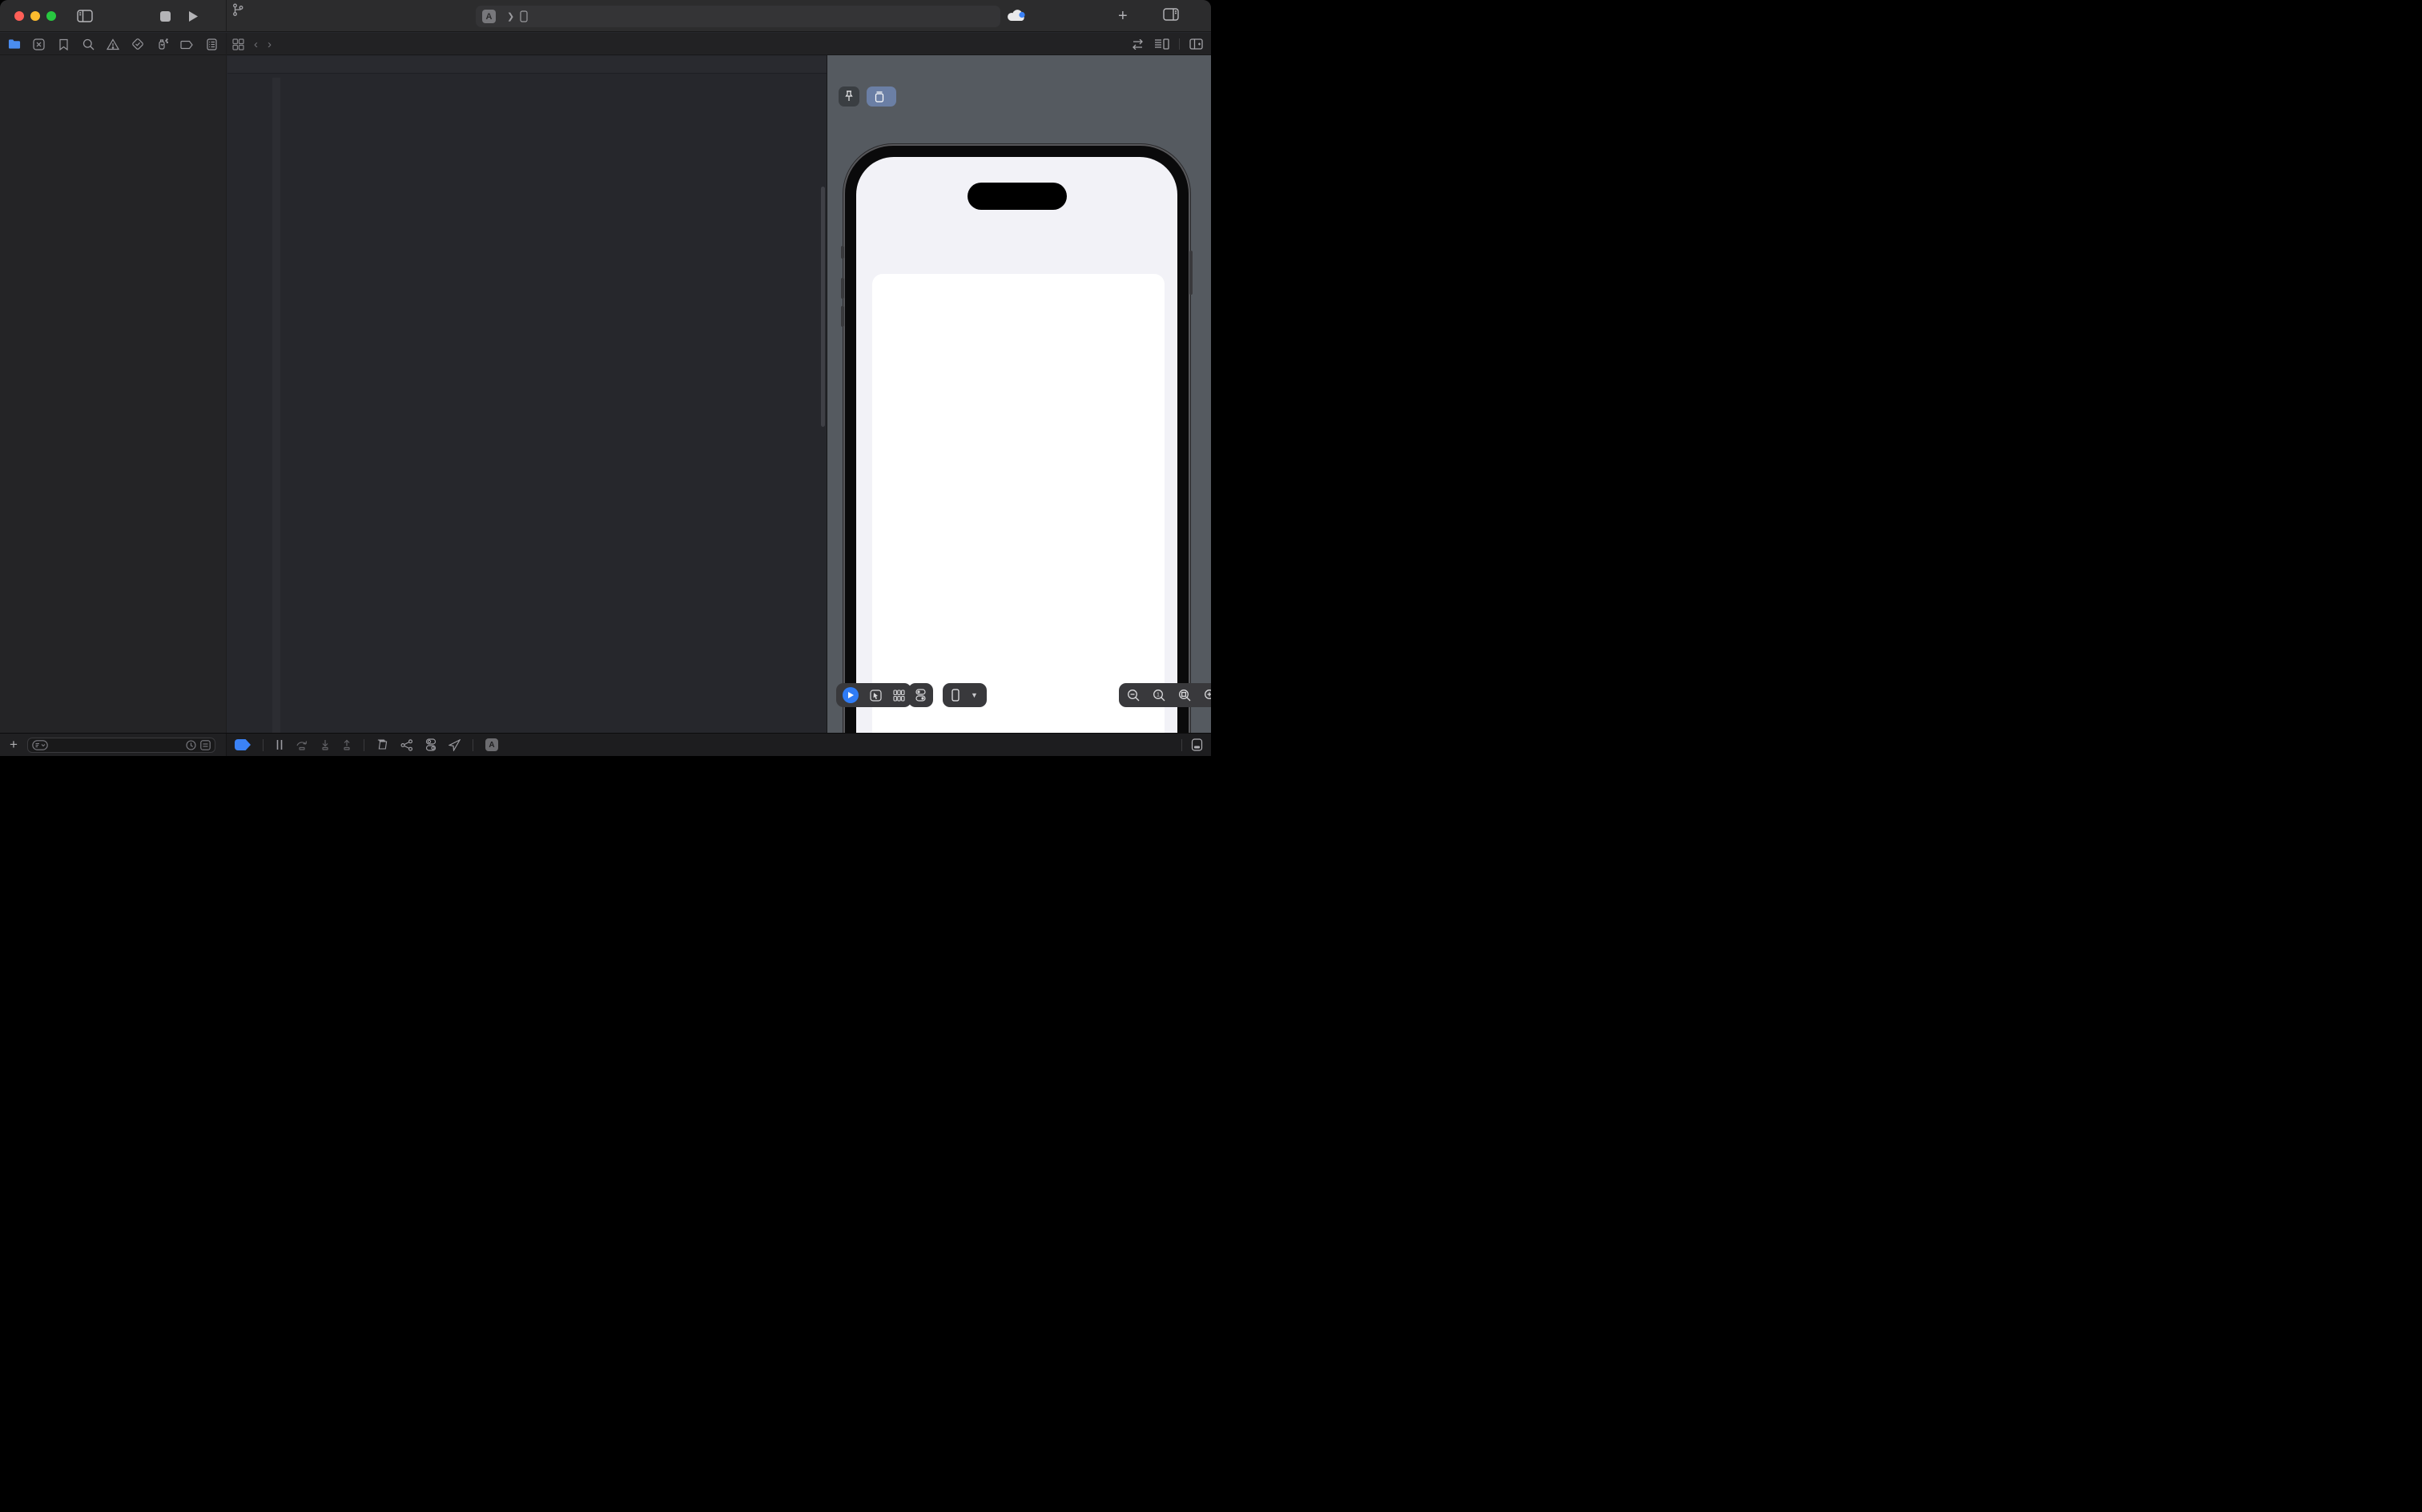 This screenshot has height=1512, width=2422. What do you see at coordinates (14, 745) in the screenshot?
I see `add-file-button: +` at bounding box center [14, 745].